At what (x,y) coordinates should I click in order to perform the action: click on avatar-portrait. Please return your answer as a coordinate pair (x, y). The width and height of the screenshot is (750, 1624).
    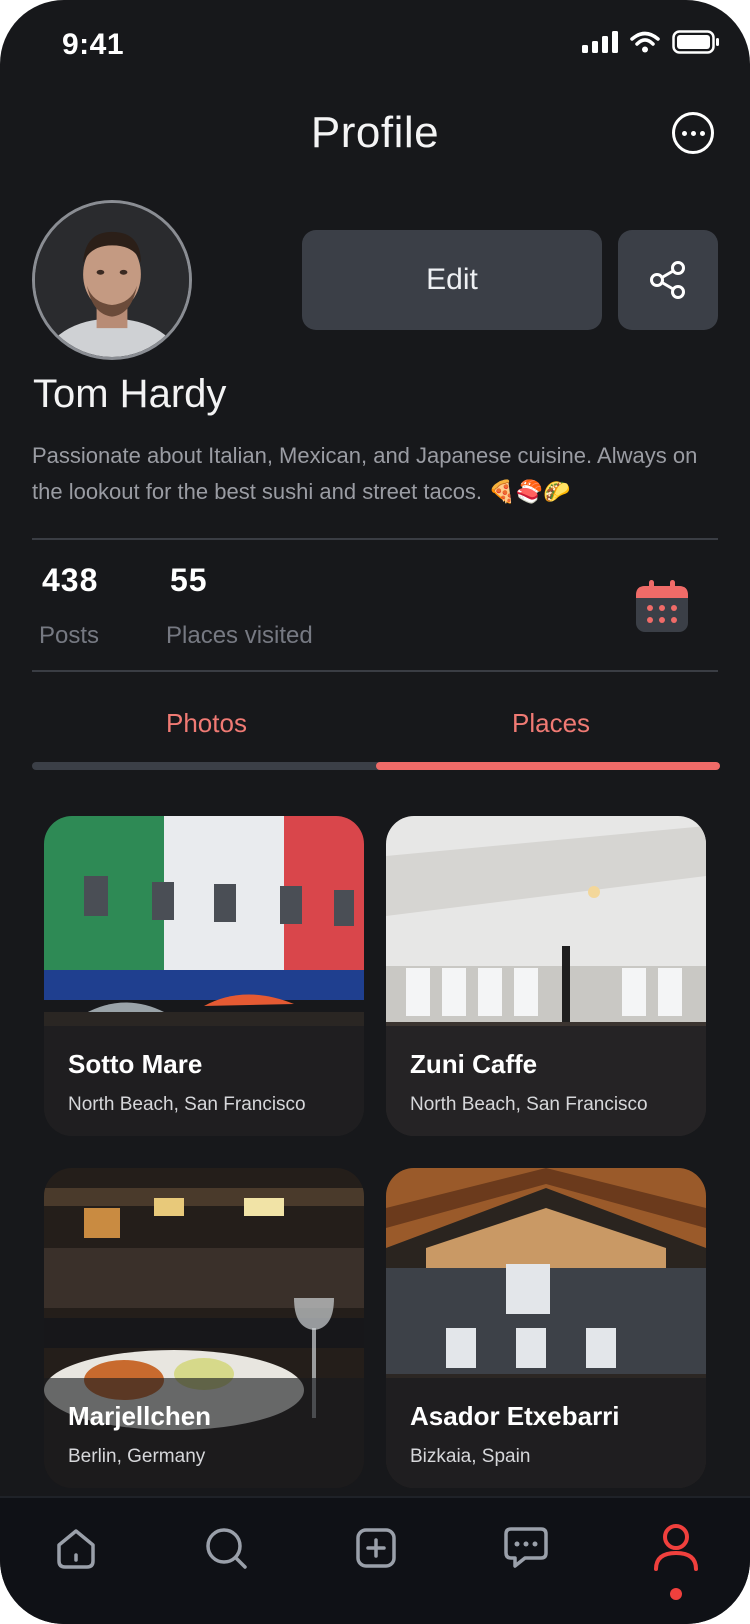
    Looking at the image, I should click on (112, 280).